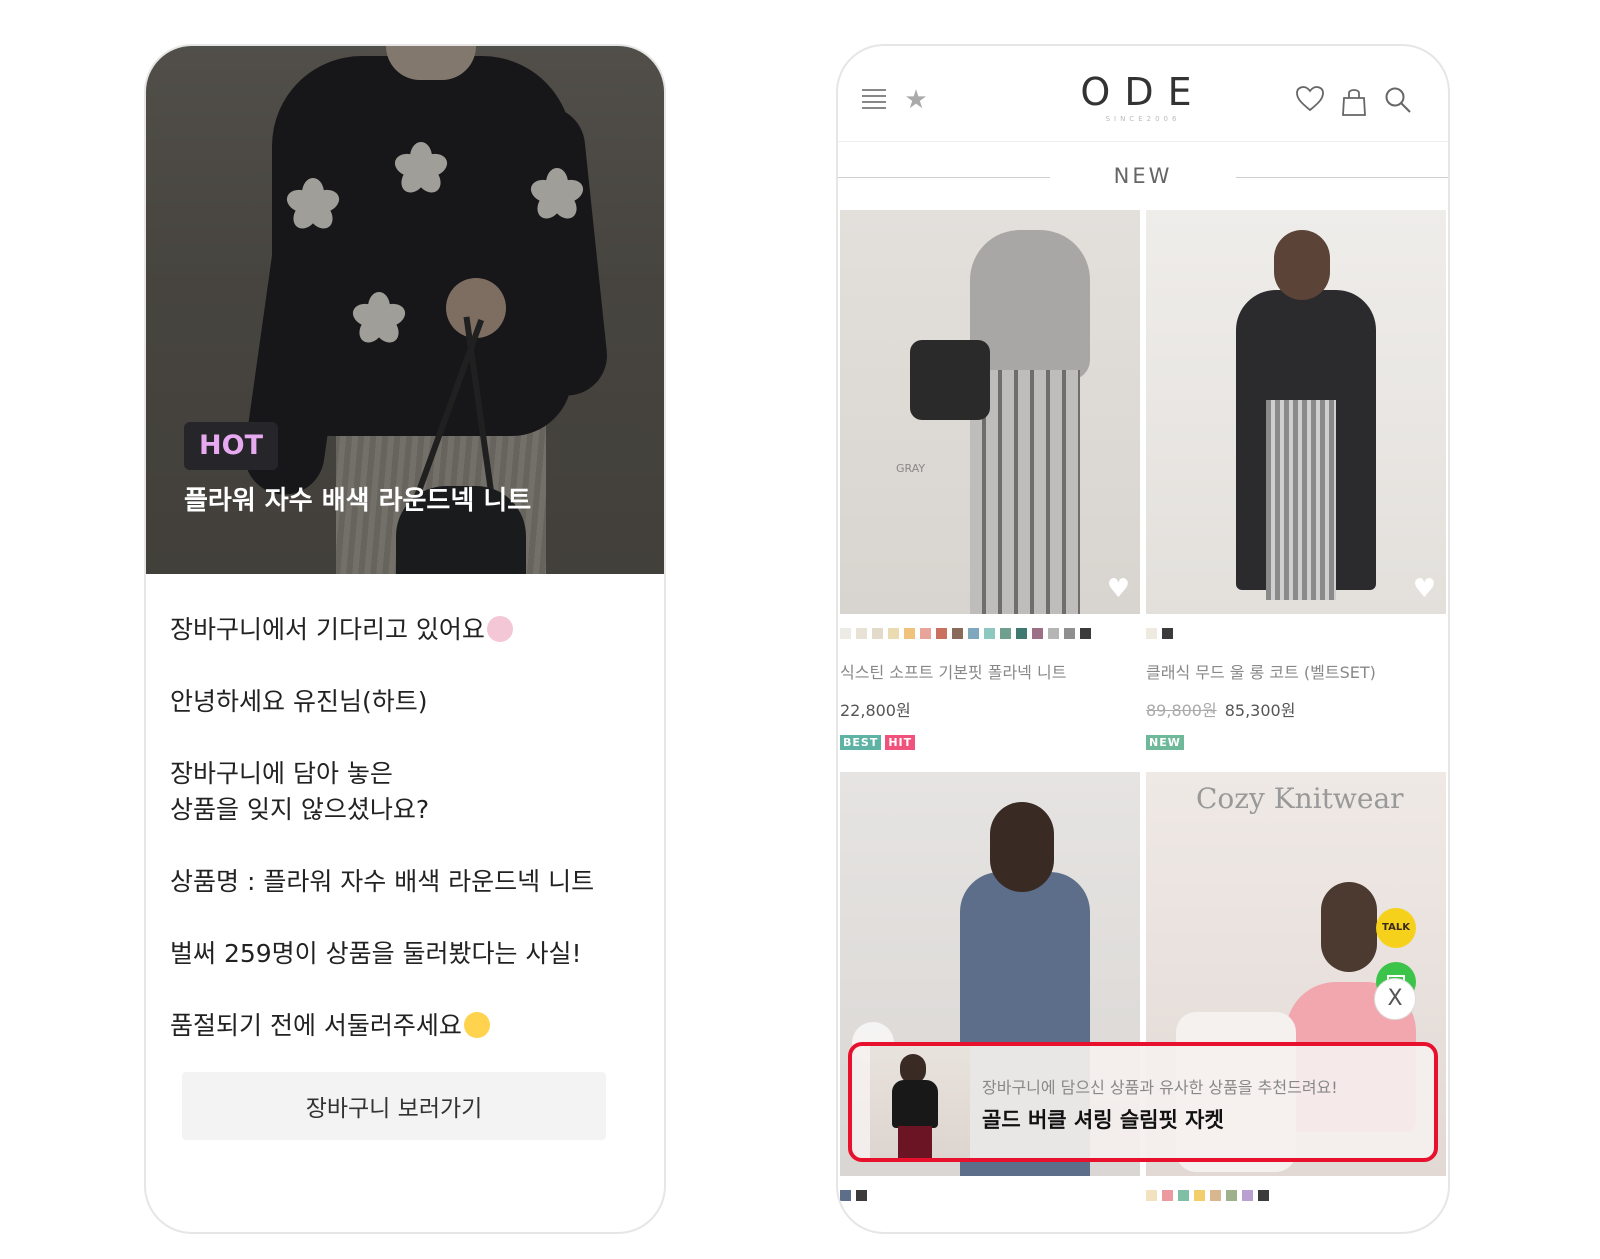  What do you see at coordinates (1398, 100) in the screenshot?
I see `search-icon` at bounding box center [1398, 100].